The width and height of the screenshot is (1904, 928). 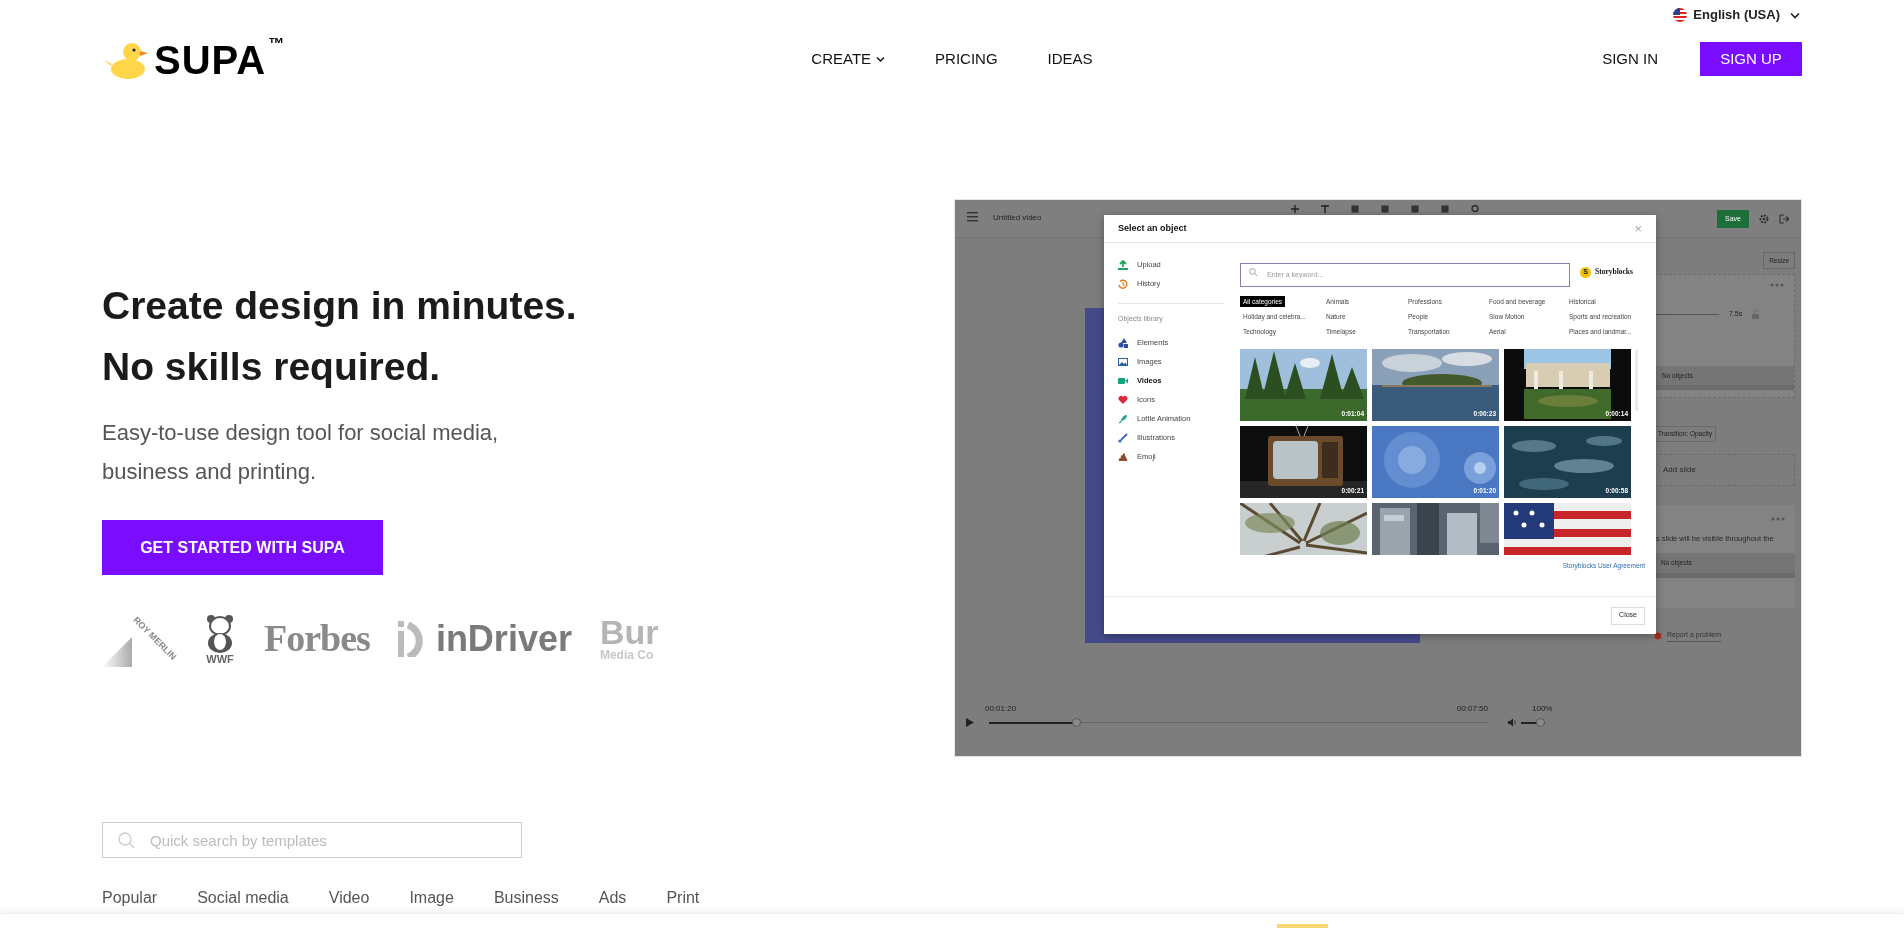 What do you see at coordinates (339, 306) in the screenshot?
I see `headline: Create design in minutes.` at bounding box center [339, 306].